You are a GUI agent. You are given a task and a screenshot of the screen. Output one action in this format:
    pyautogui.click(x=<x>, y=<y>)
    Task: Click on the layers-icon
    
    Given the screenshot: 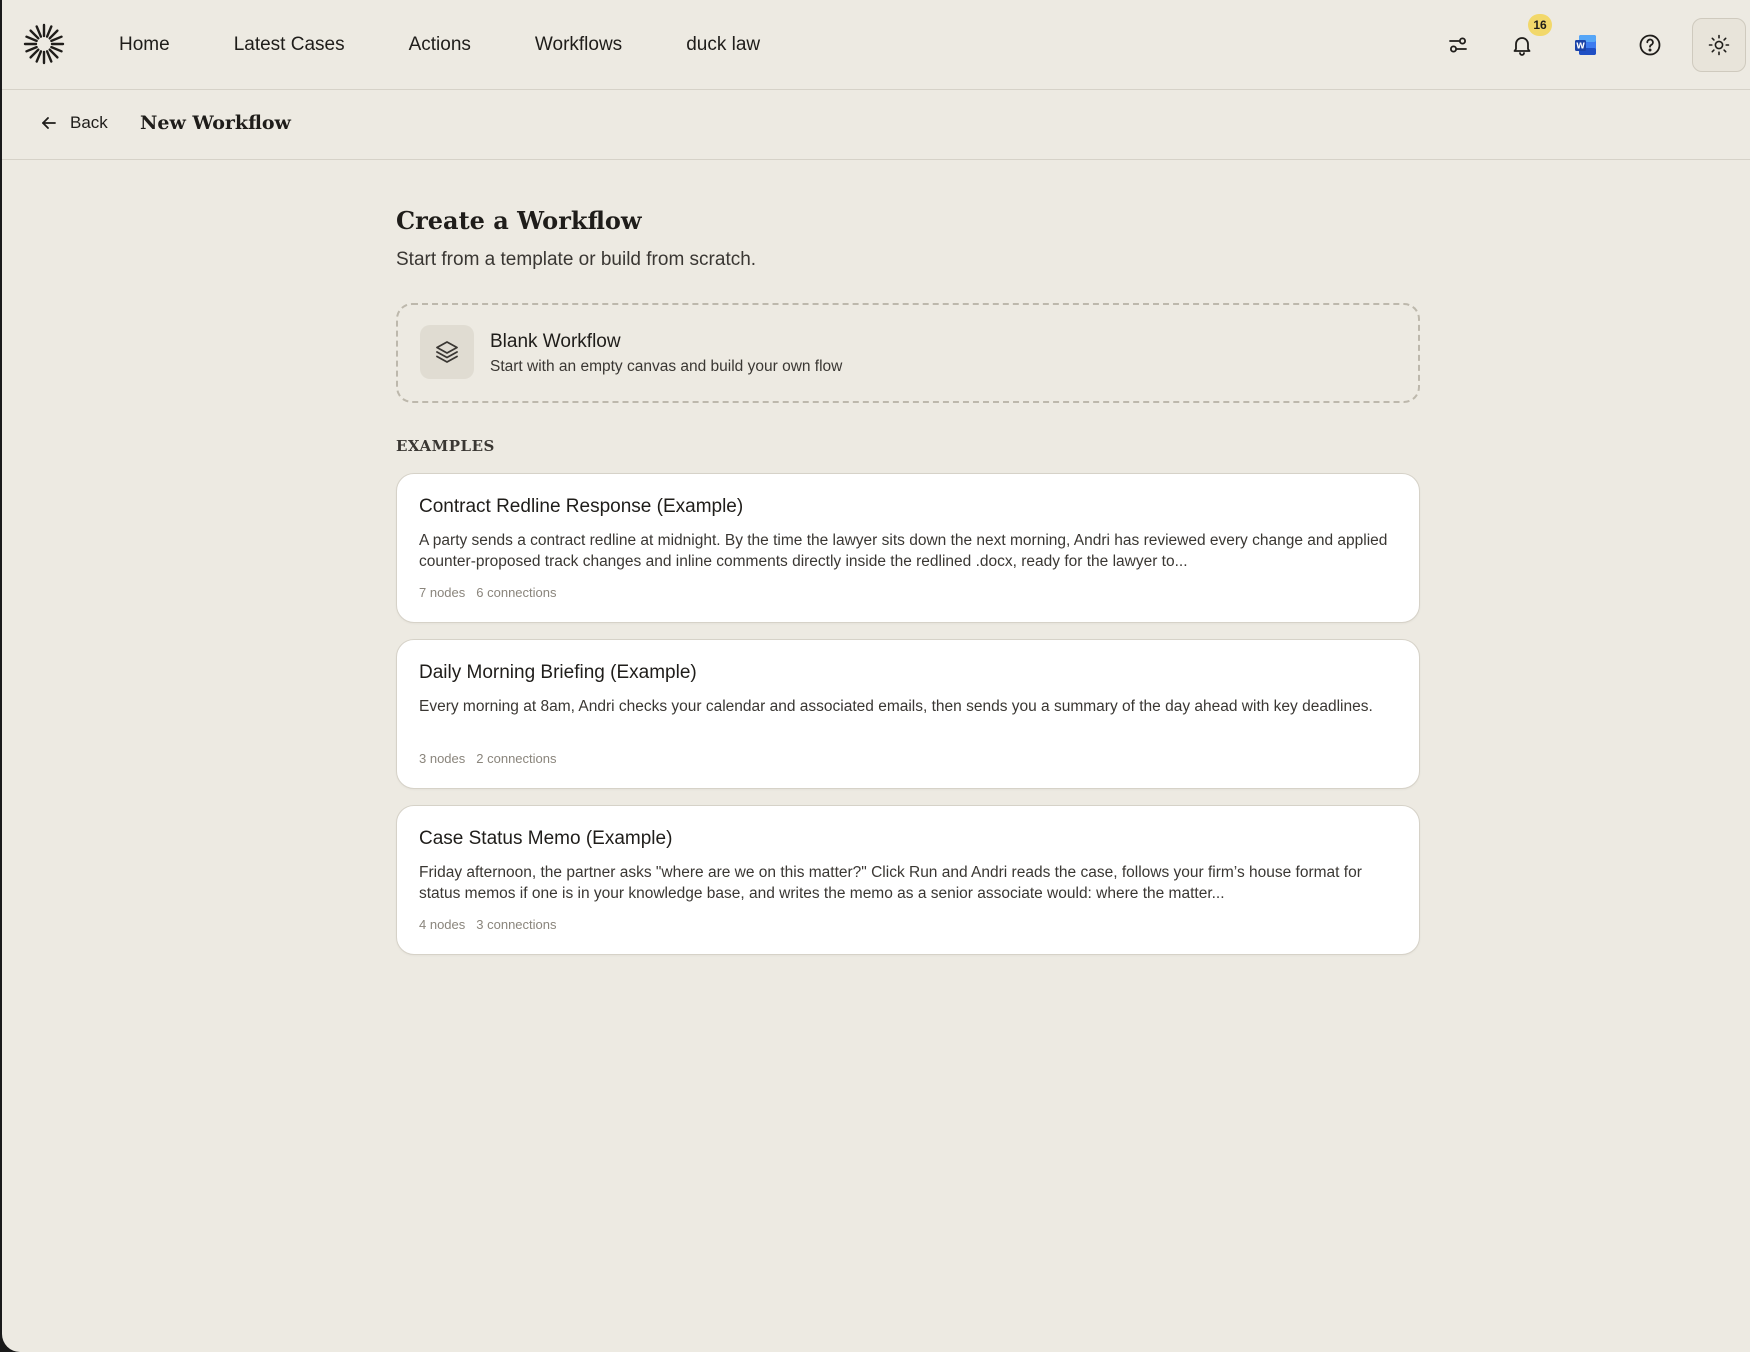 What is the action you would take?
    pyautogui.click(x=447, y=352)
    